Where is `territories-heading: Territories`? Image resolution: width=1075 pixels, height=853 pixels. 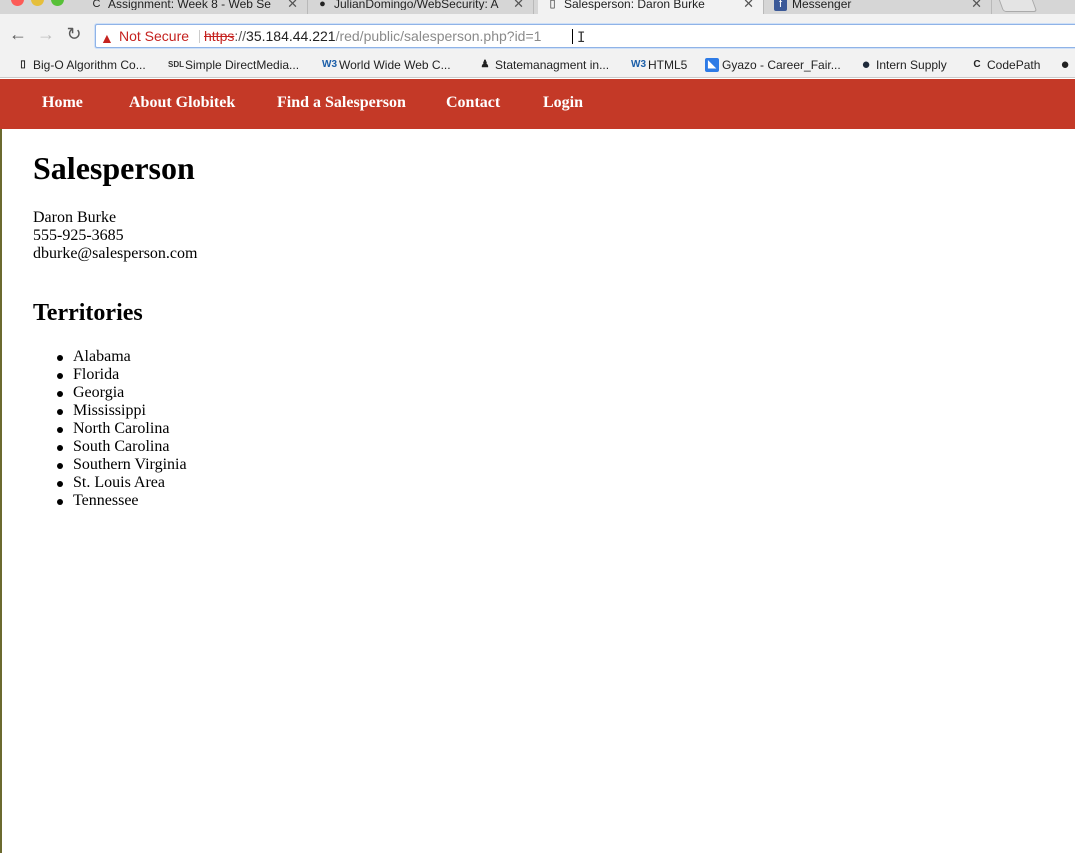
territories-heading: Territories is located at coordinates (88, 313).